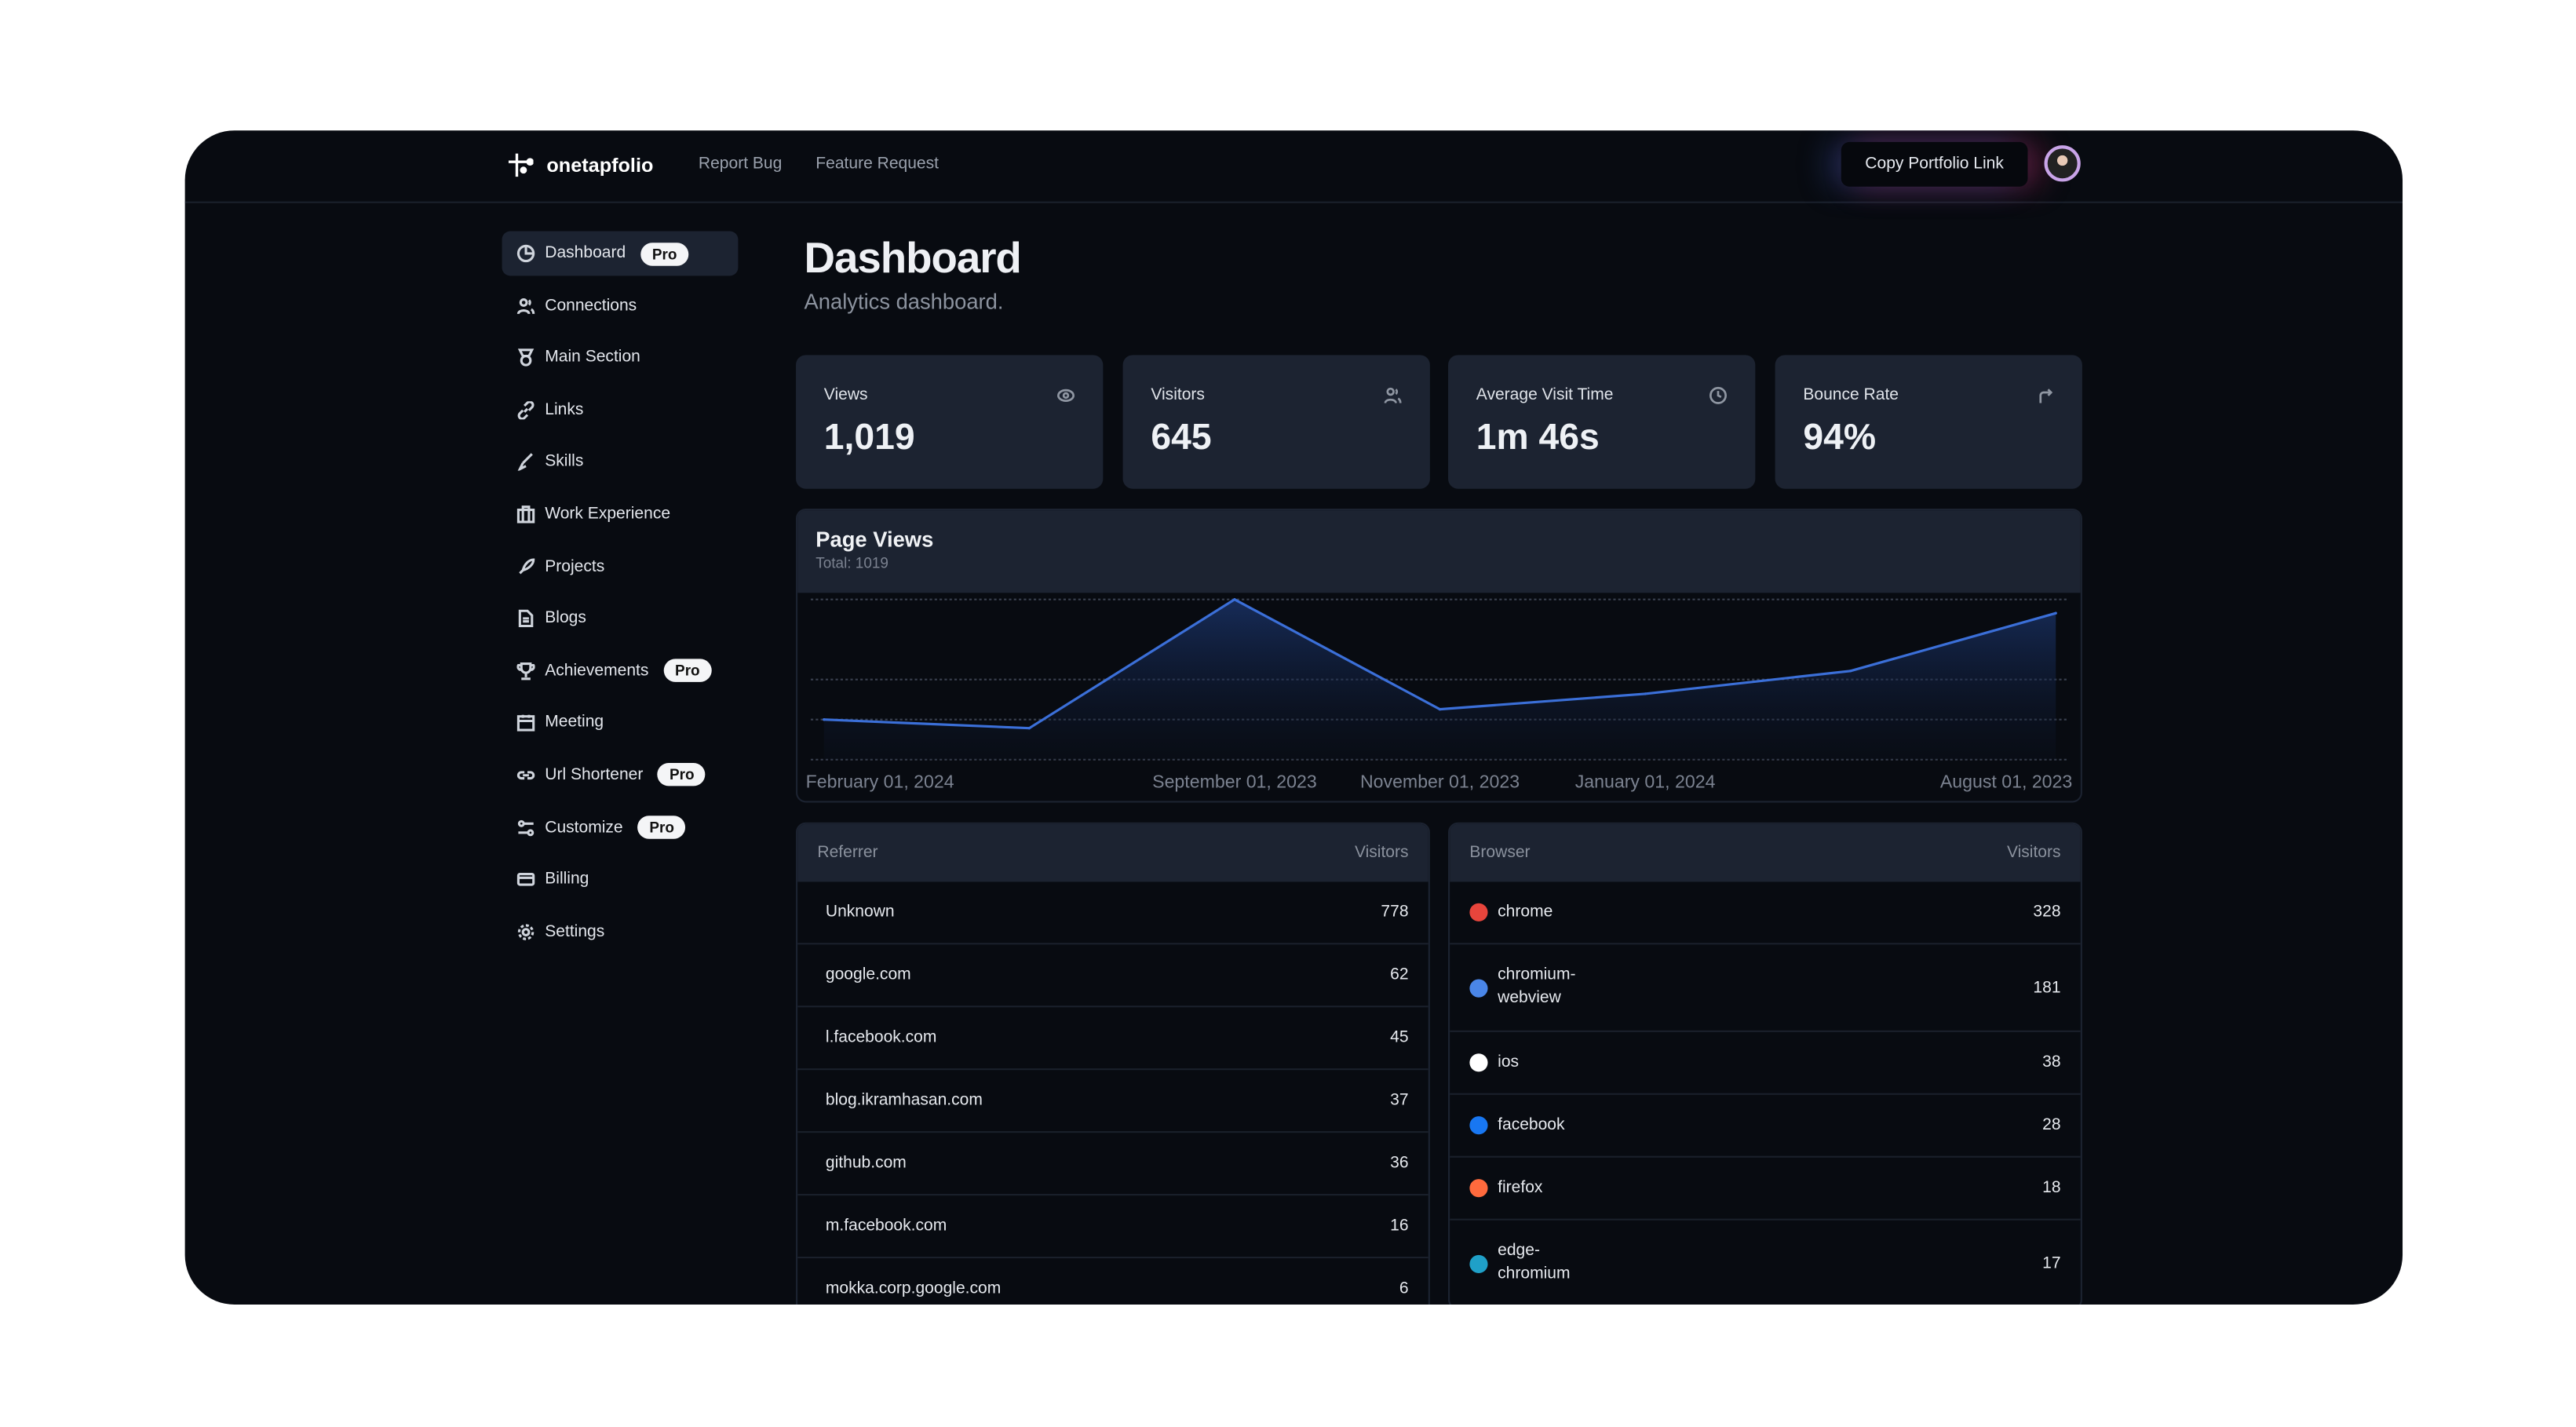 The width and height of the screenshot is (2576, 1427). I want to click on sidebar-item-label: Blogs, so click(565, 618).